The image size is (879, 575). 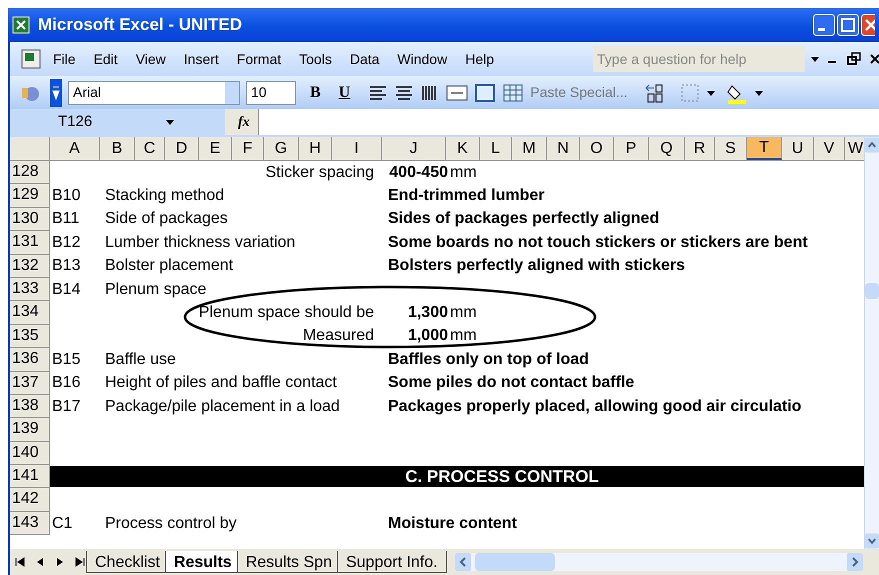 What do you see at coordinates (357, 148) in the screenshot?
I see `column-header: I` at bounding box center [357, 148].